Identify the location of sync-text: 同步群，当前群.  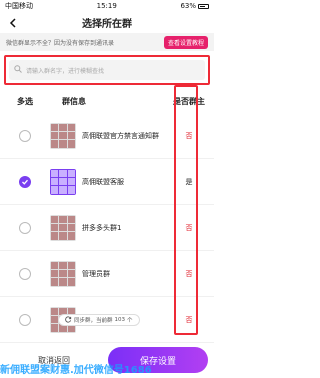
(93, 321).